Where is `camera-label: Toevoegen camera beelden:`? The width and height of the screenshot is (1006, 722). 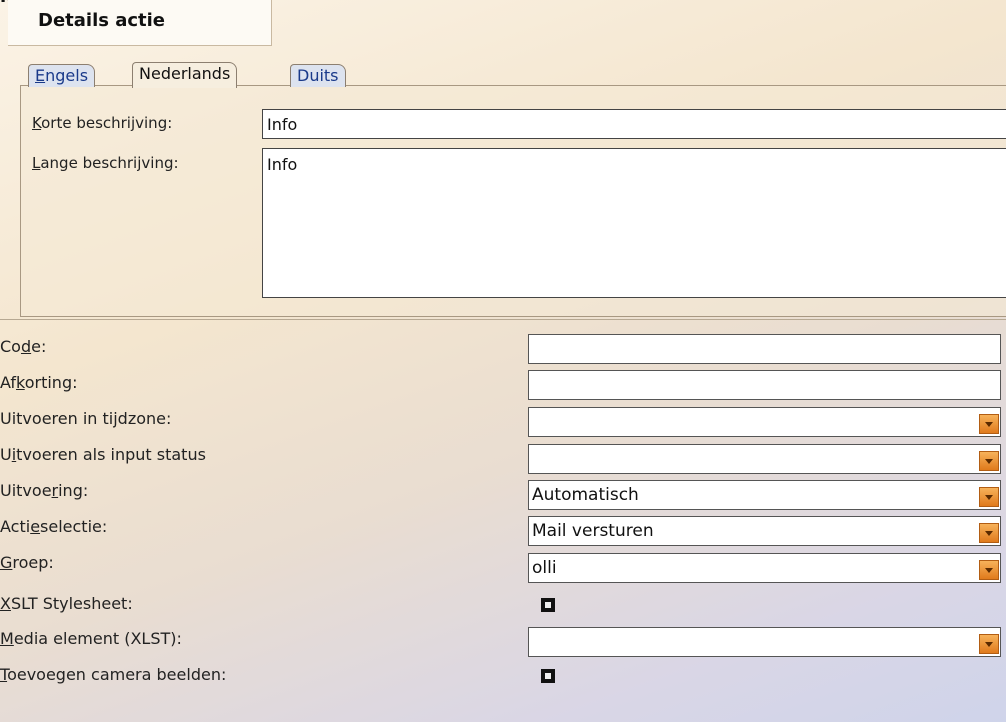
camera-label: Toevoegen camera beelden: is located at coordinates (113, 674).